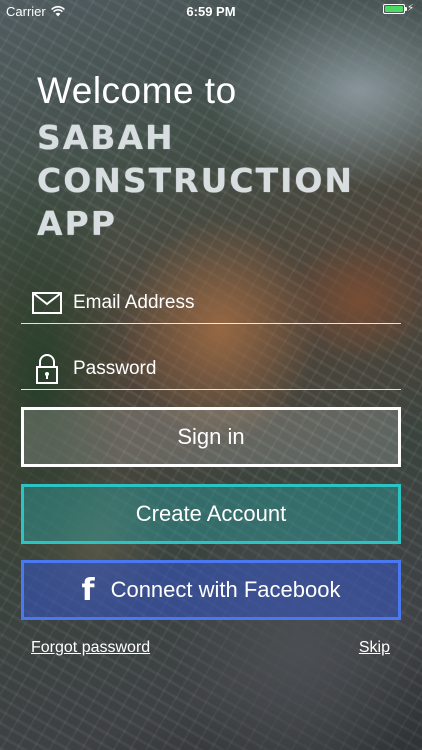  I want to click on charging-icon: ⚡, so click(410, 8).